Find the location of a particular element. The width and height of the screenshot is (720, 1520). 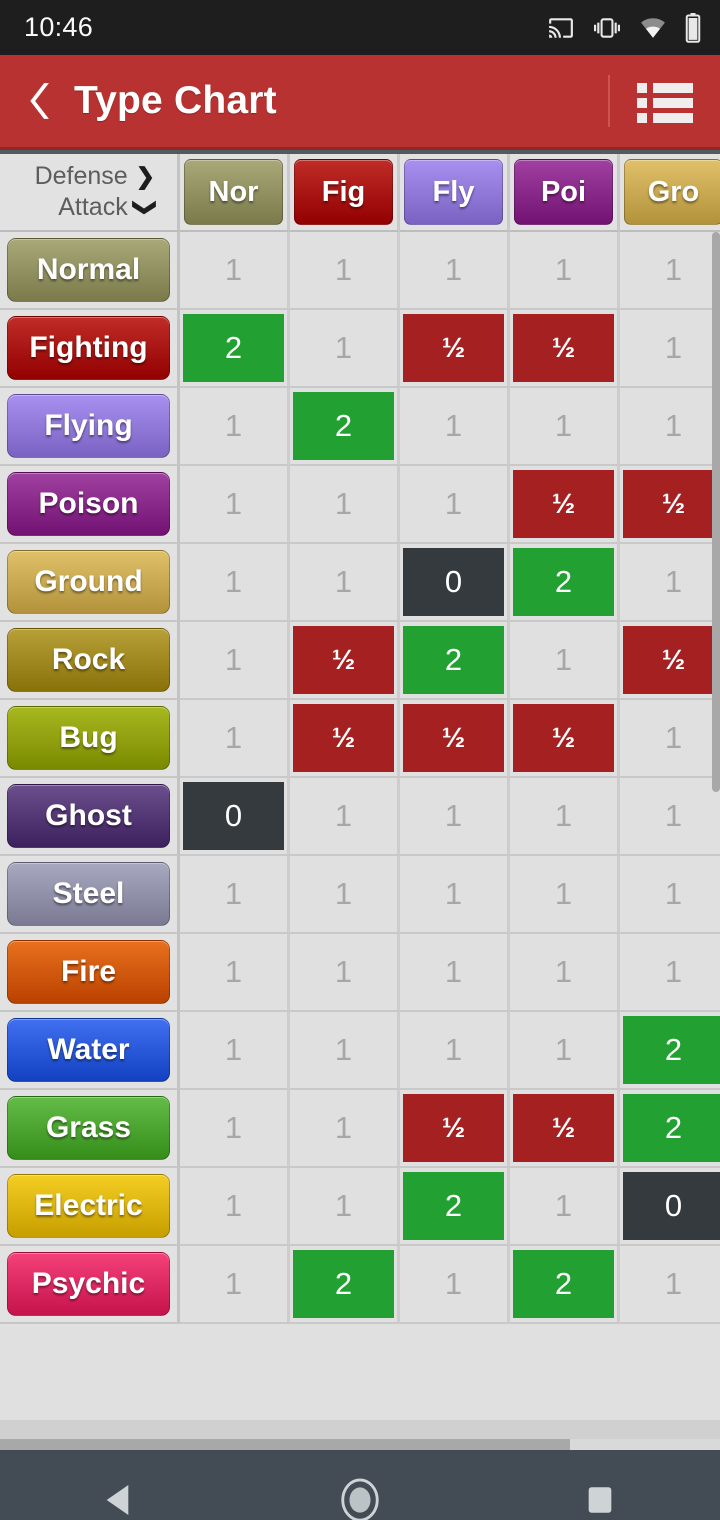

row-header-steel: Steel is located at coordinates (90, 895).